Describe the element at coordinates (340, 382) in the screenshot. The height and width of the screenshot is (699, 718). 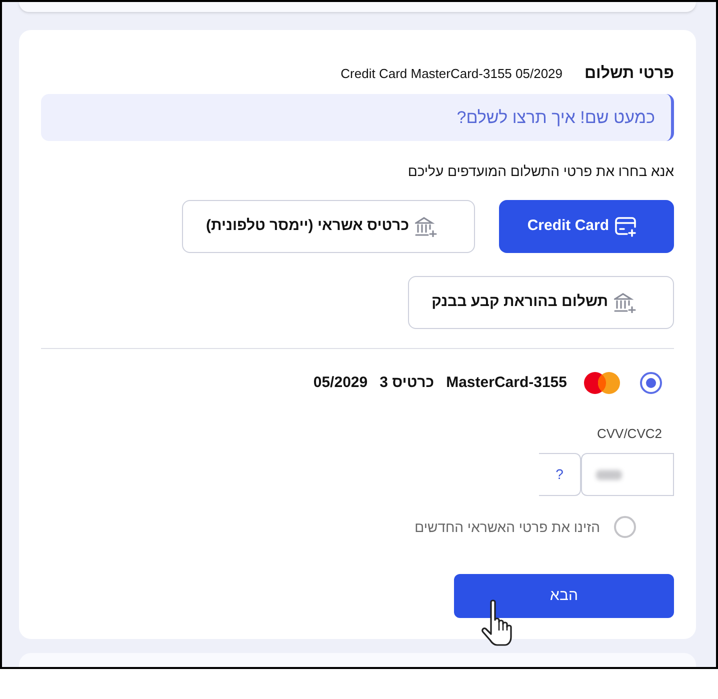
I see `card-expiry: 05/2029` at that location.